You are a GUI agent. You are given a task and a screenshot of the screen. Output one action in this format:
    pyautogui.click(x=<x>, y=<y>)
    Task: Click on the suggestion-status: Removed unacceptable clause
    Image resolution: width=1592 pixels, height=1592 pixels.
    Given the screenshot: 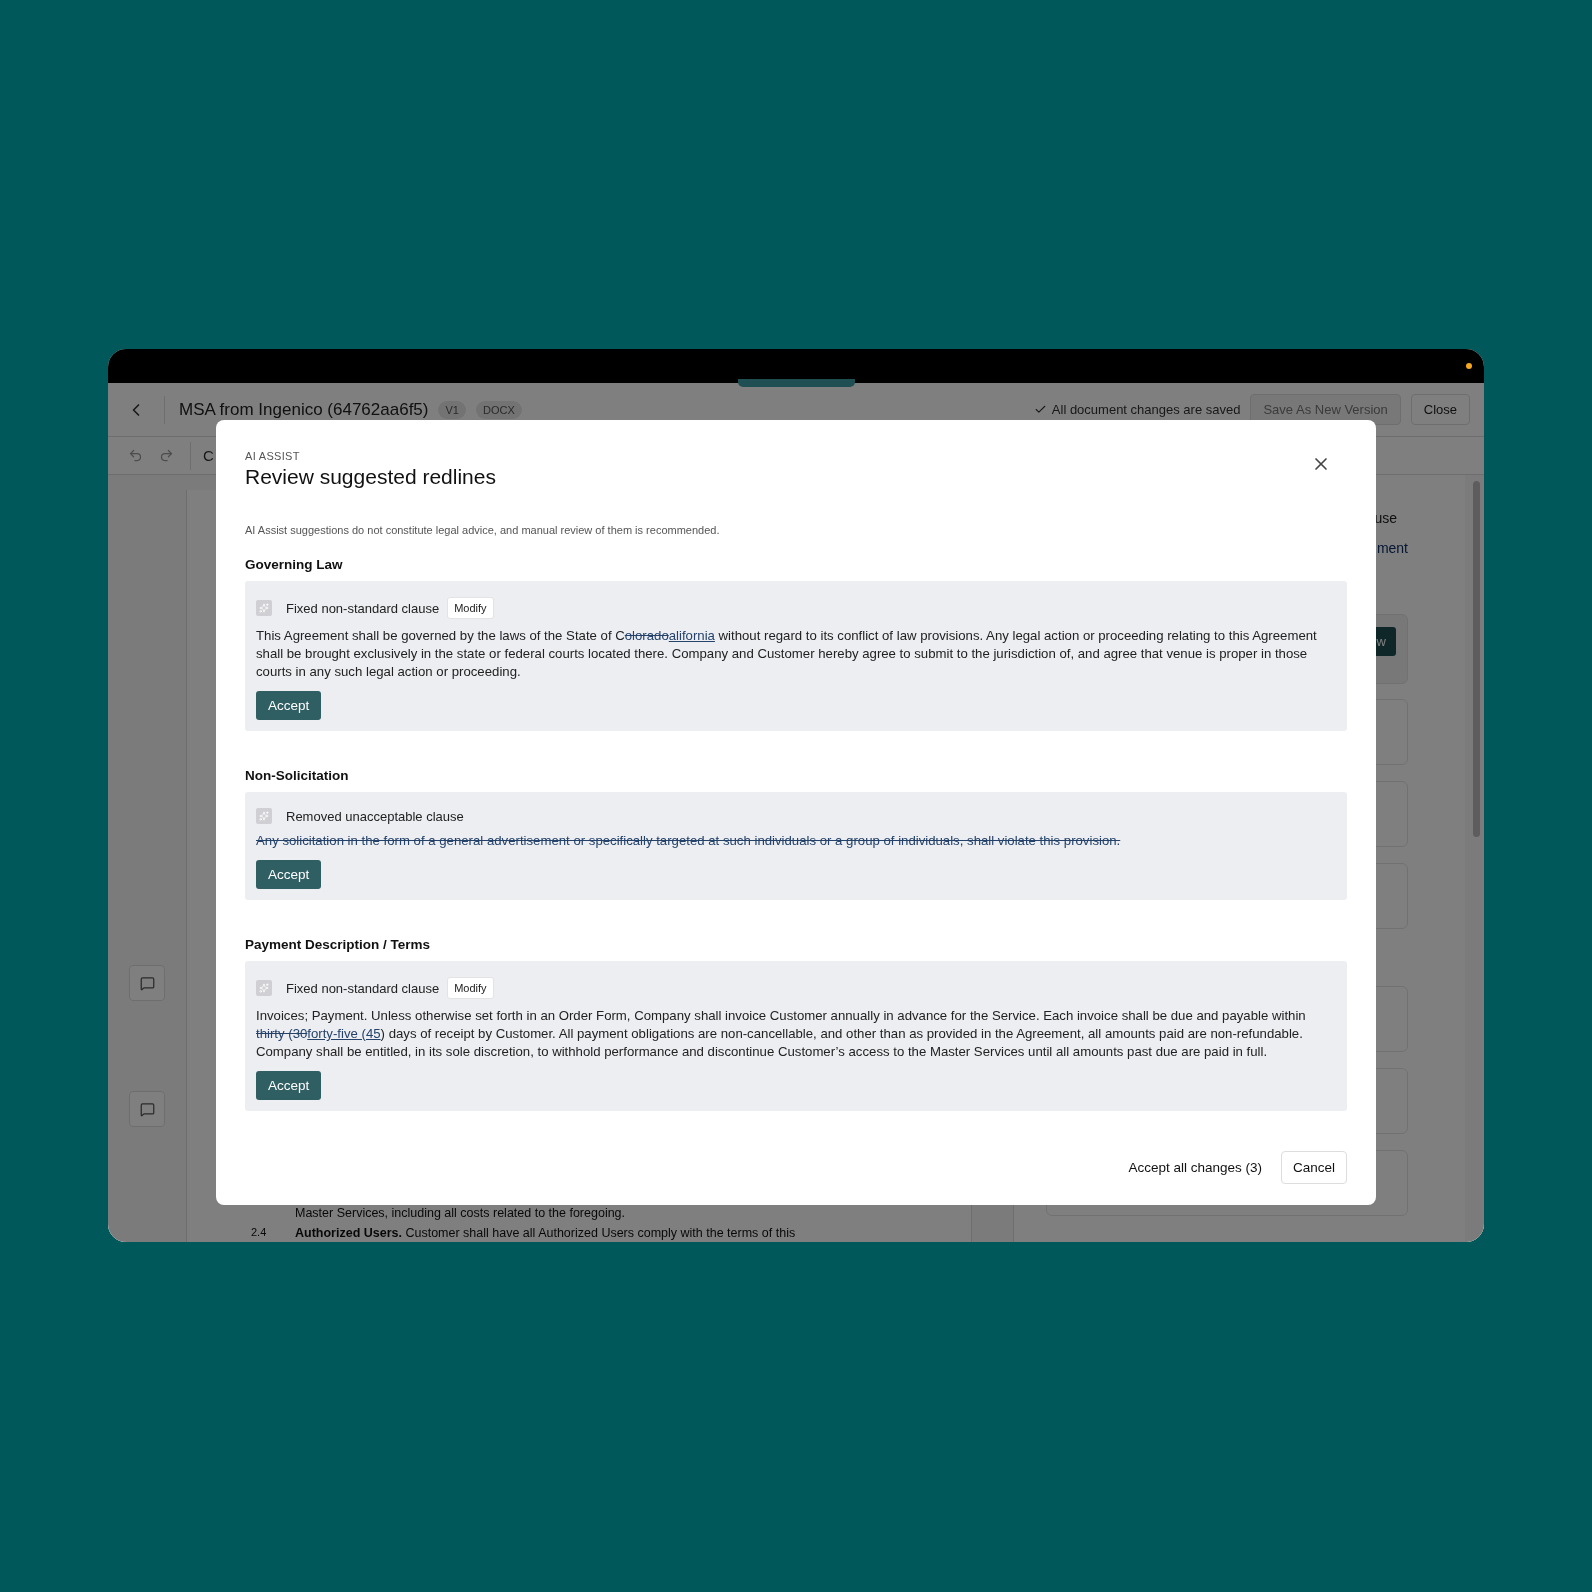 What is the action you would take?
    pyautogui.click(x=375, y=816)
    